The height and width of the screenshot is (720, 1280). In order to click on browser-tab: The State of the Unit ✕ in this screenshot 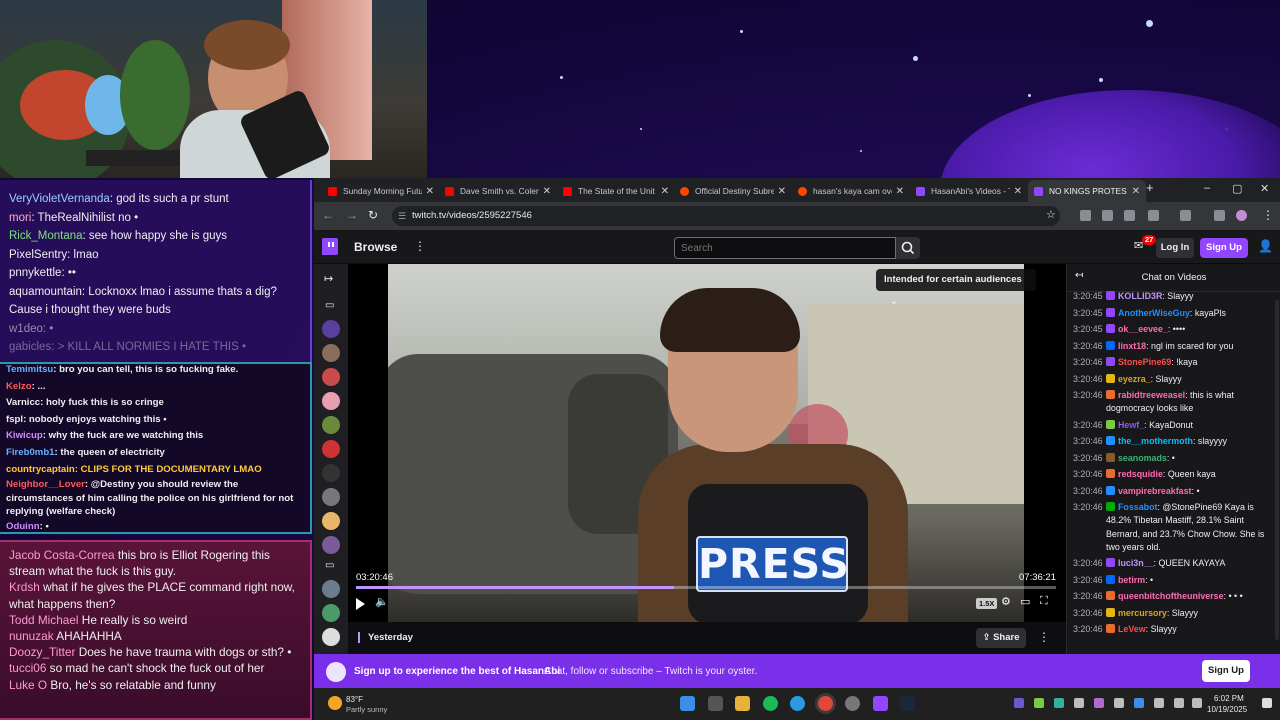, I will do `click(616, 191)`.